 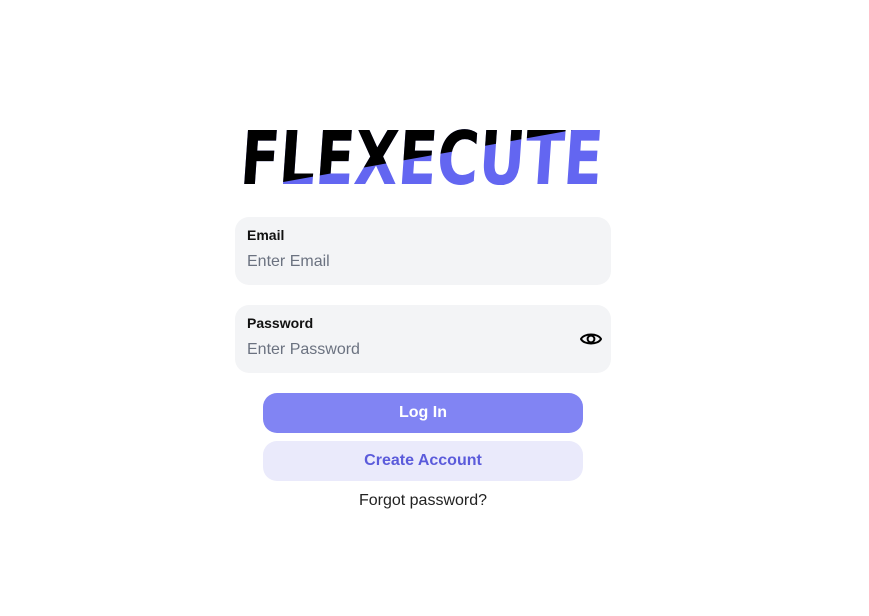 I want to click on email-input, so click(x=402, y=262).